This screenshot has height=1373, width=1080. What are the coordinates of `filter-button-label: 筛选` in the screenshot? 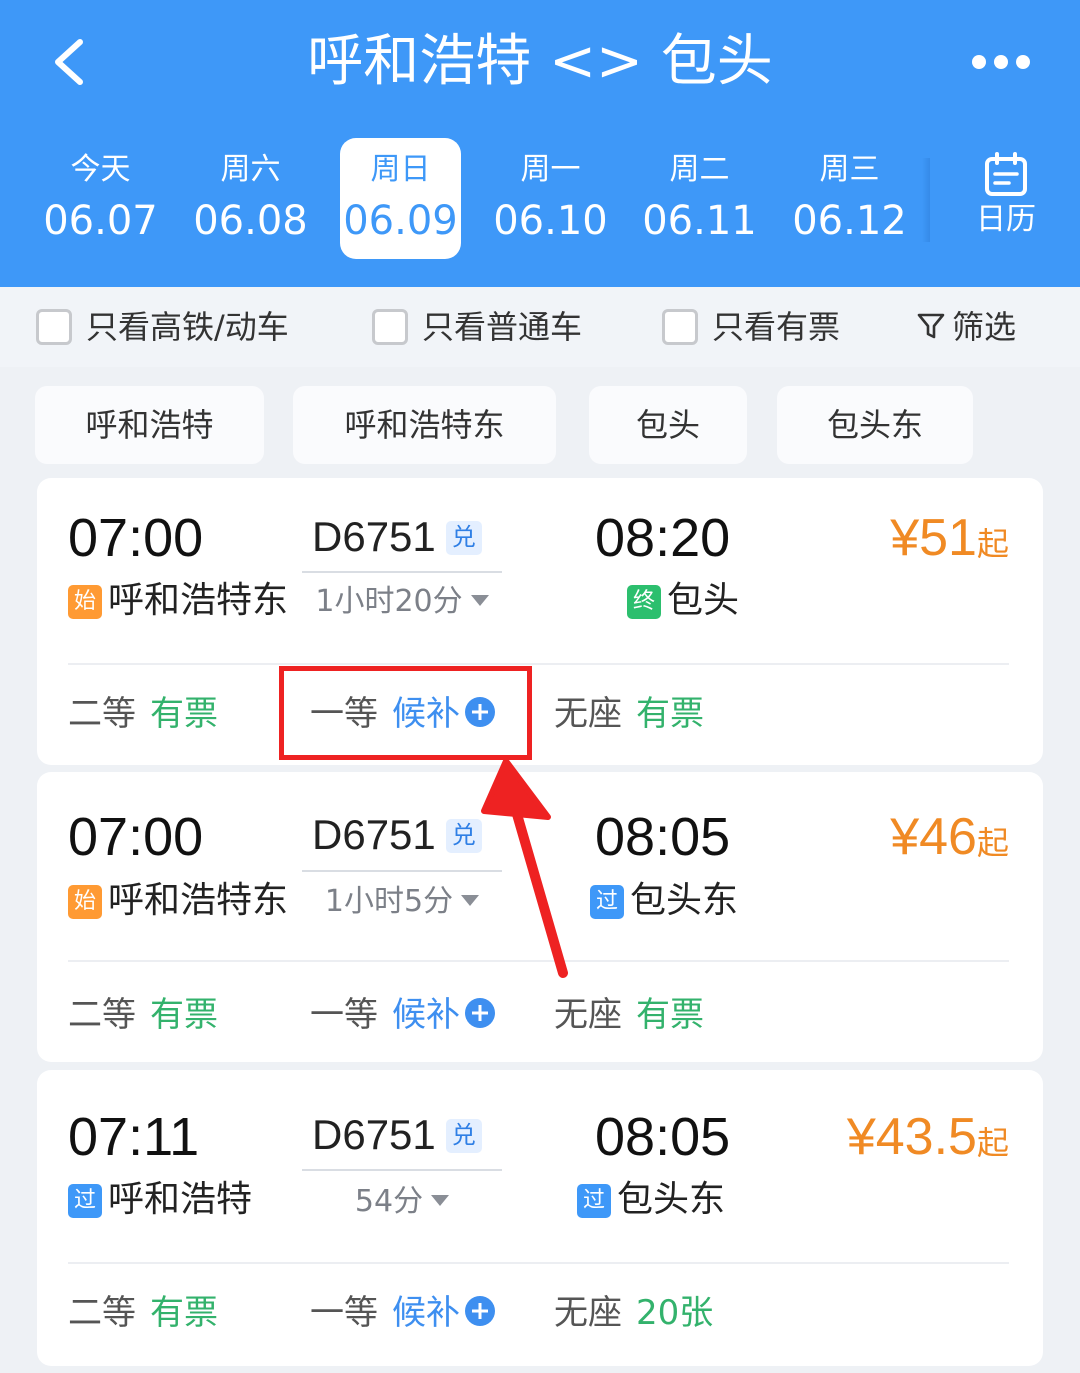 It's located at (984, 327).